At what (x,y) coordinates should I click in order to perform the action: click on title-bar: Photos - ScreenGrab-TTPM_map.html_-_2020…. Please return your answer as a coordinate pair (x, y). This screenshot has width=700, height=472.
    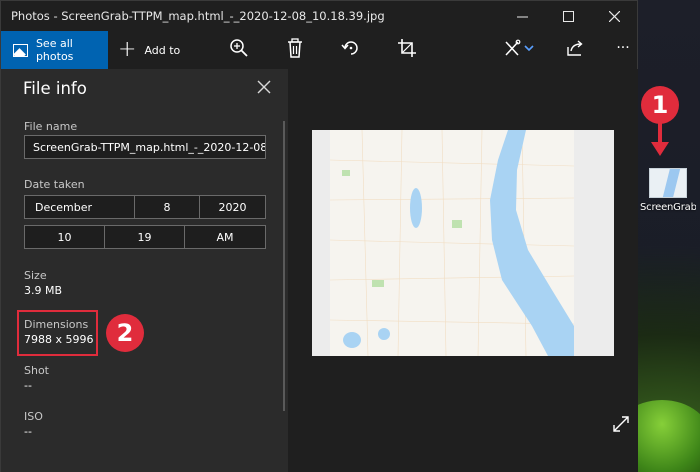
    Looking at the image, I should click on (319, 16).